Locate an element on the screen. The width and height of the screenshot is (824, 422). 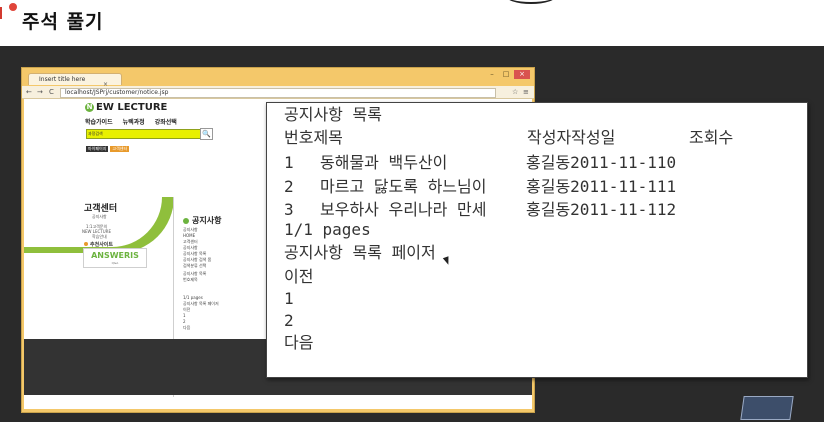
sidebar-item-notice: 공지사항 is located at coordinates (99, 217).